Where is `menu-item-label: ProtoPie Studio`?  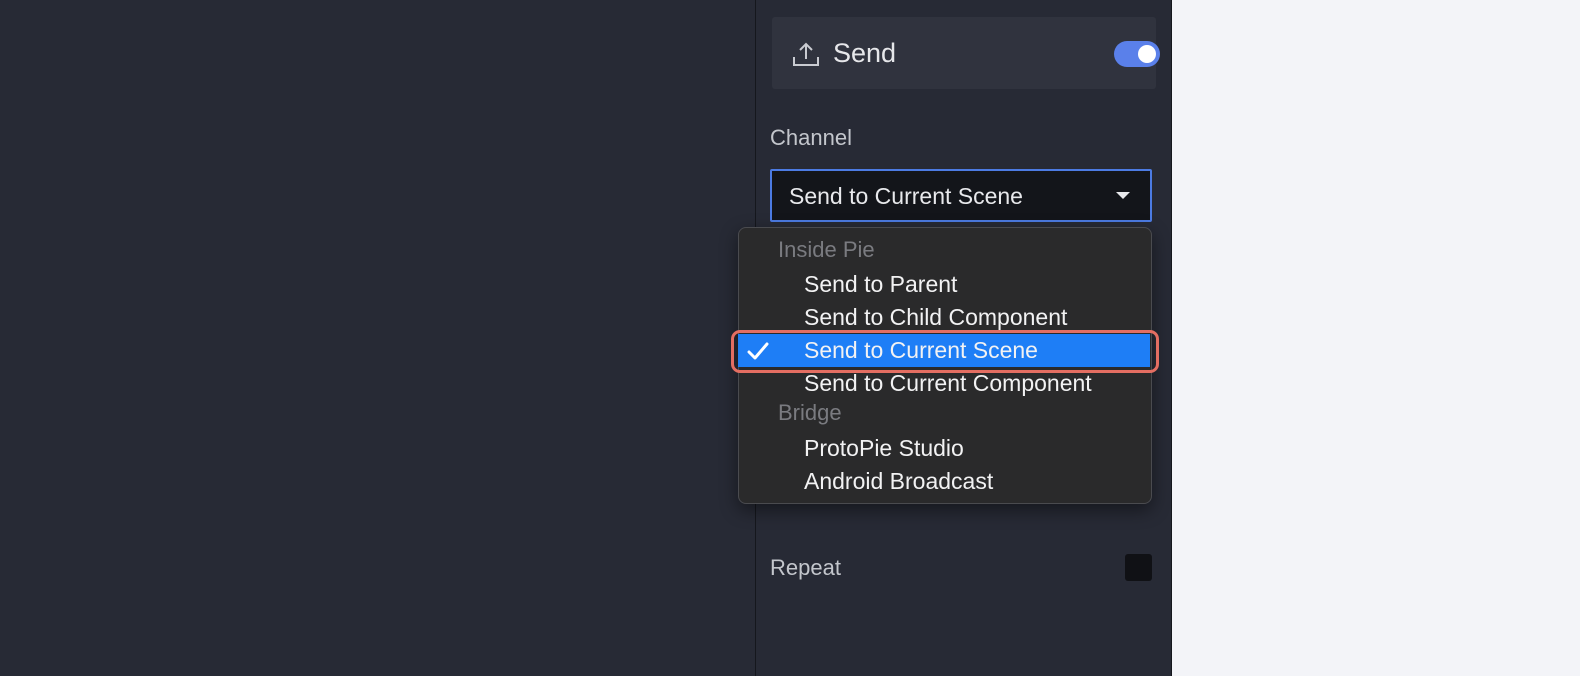 menu-item-label: ProtoPie Studio is located at coordinates (884, 448).